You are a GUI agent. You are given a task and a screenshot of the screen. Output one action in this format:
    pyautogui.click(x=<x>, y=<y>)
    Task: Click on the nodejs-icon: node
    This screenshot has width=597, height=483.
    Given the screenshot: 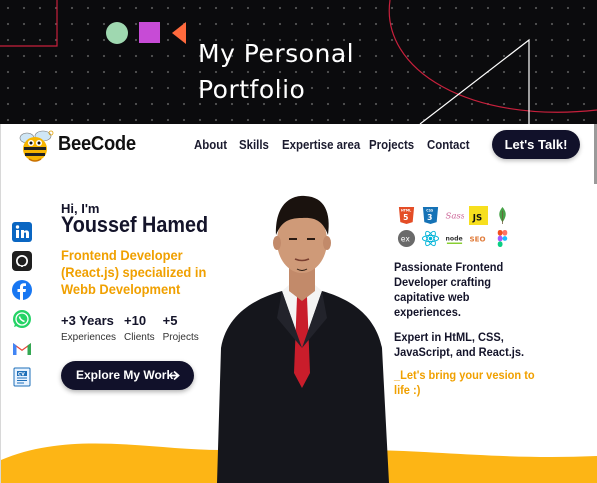 What is the action you would take?
    pyautogui.click(x=454, y=239)
    